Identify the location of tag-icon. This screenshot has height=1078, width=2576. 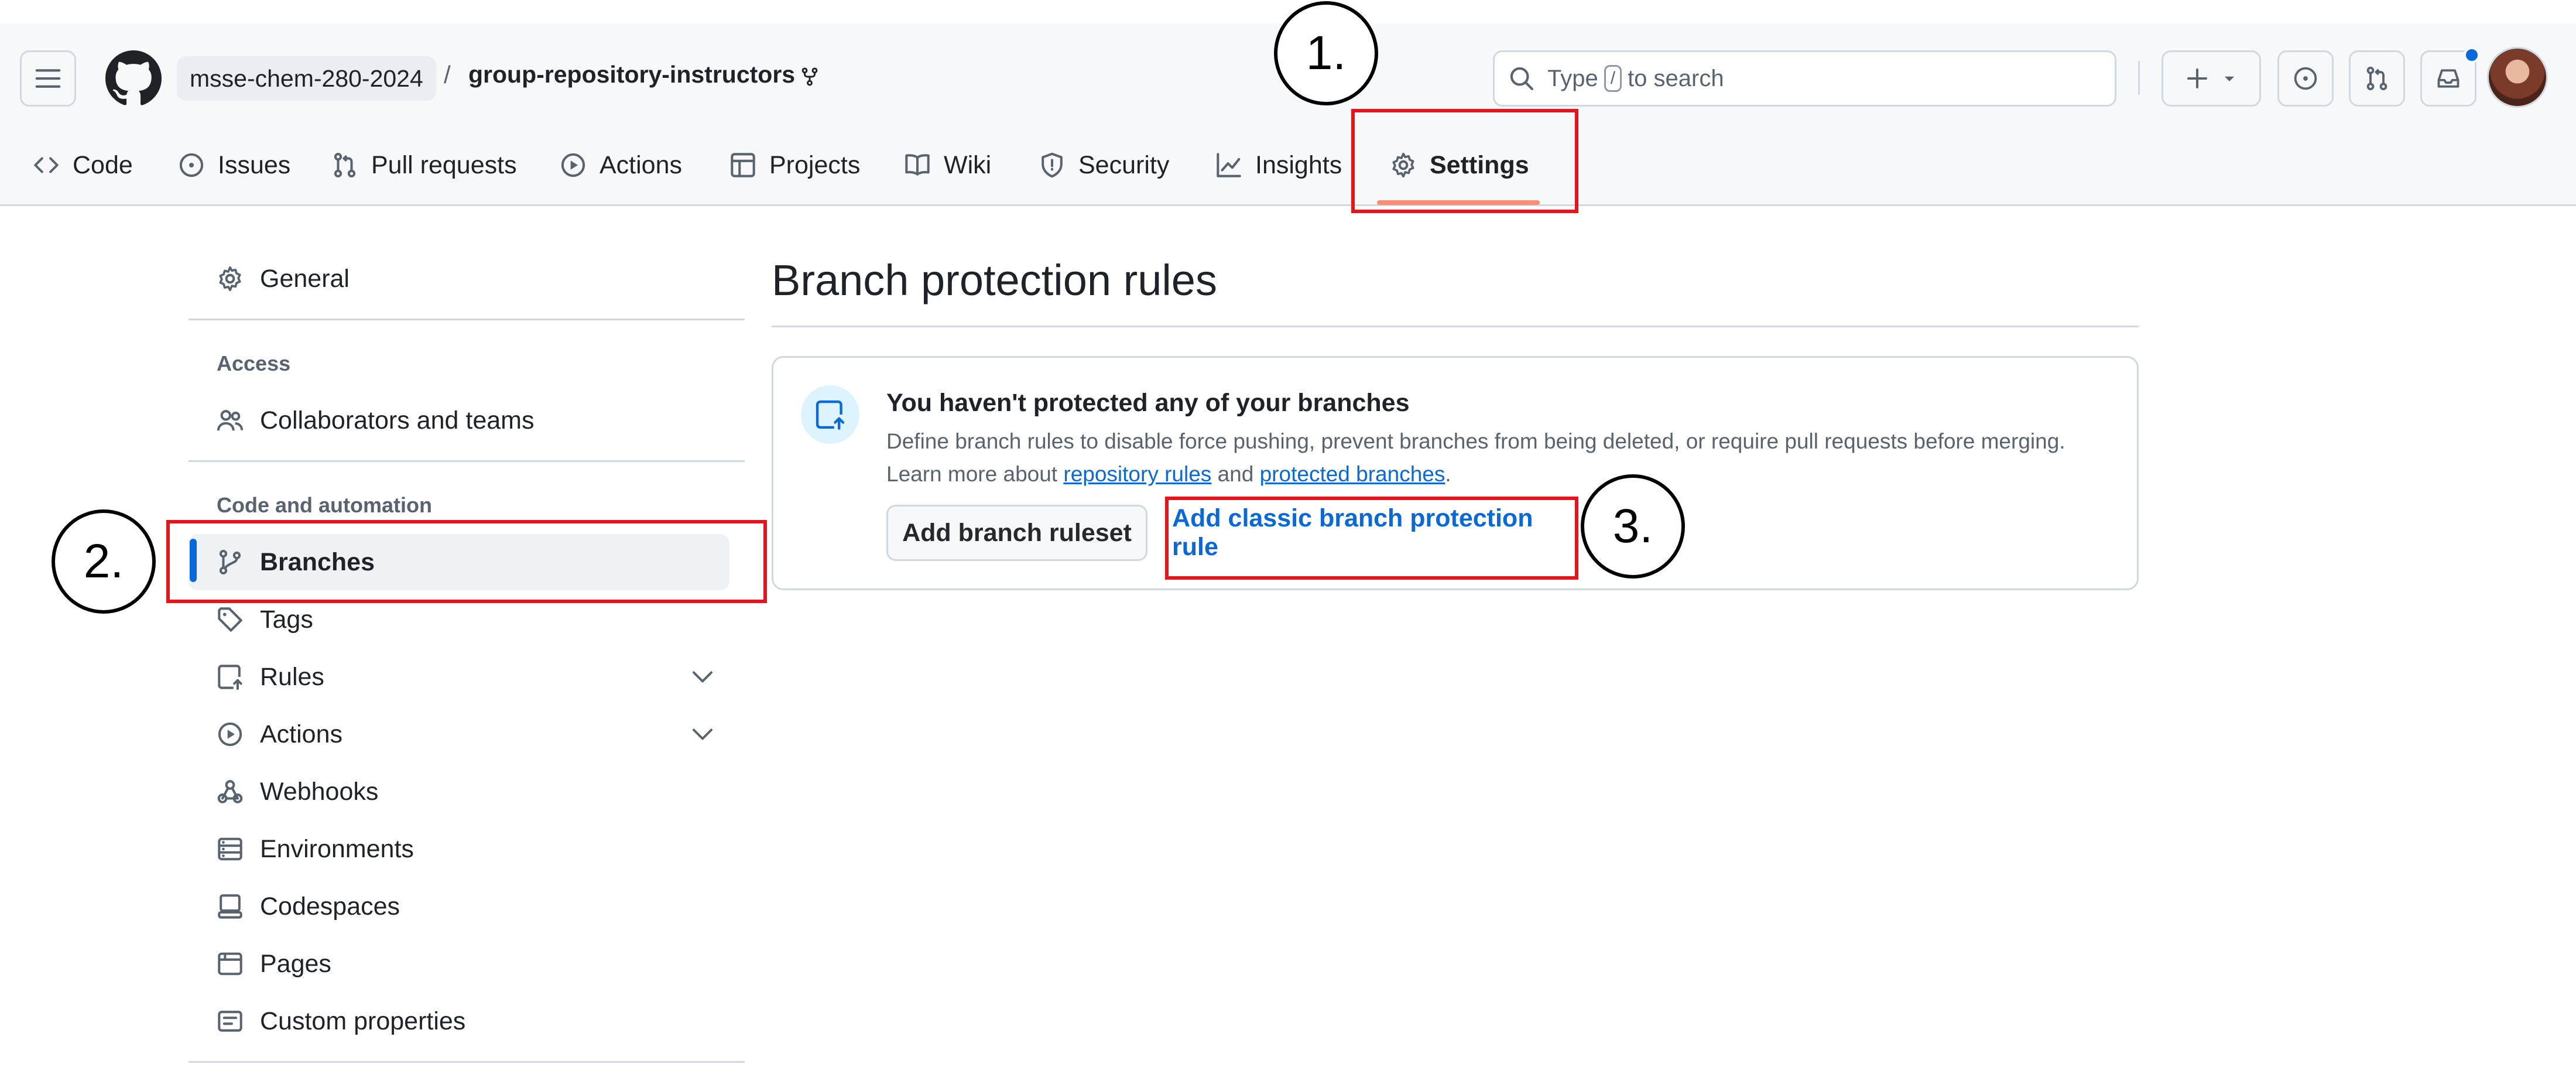
(230, 619).